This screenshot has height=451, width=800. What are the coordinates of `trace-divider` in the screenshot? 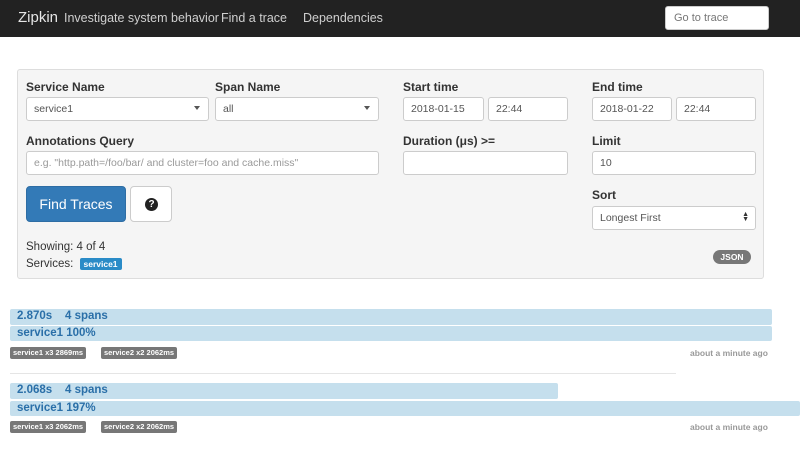 It's located at (343, 373).